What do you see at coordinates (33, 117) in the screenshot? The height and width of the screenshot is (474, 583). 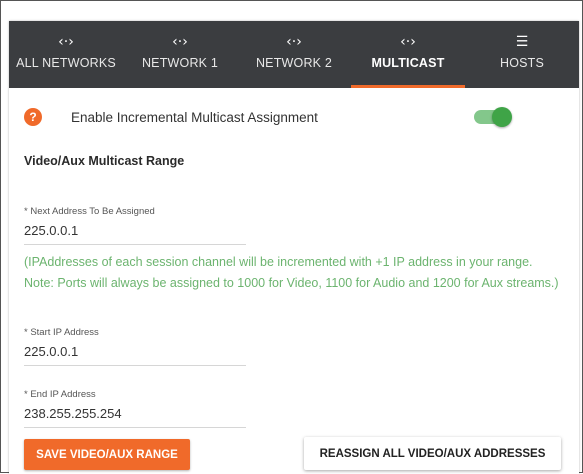 I see `help-icon: ?` at bounding box center [33, 117].